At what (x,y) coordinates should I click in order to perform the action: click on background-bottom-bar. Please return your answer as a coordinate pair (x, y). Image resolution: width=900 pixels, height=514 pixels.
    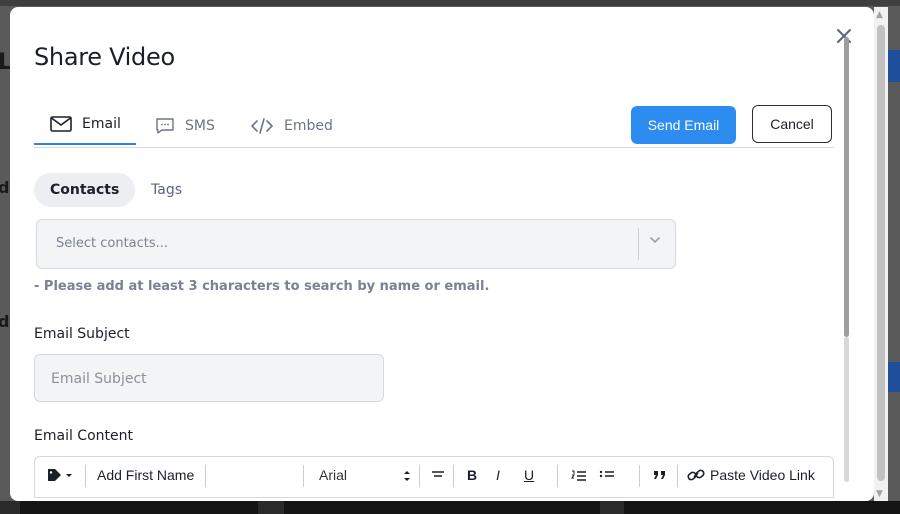
    Looking at the image, I should click on (450, 507).